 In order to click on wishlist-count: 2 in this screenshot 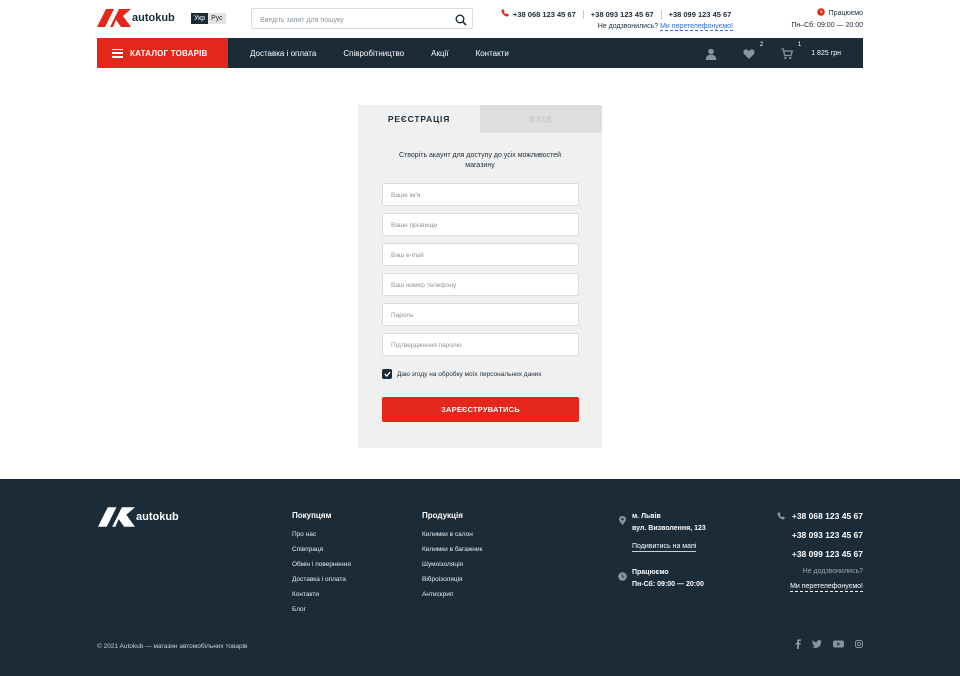, I will do `click(761, 45)`.